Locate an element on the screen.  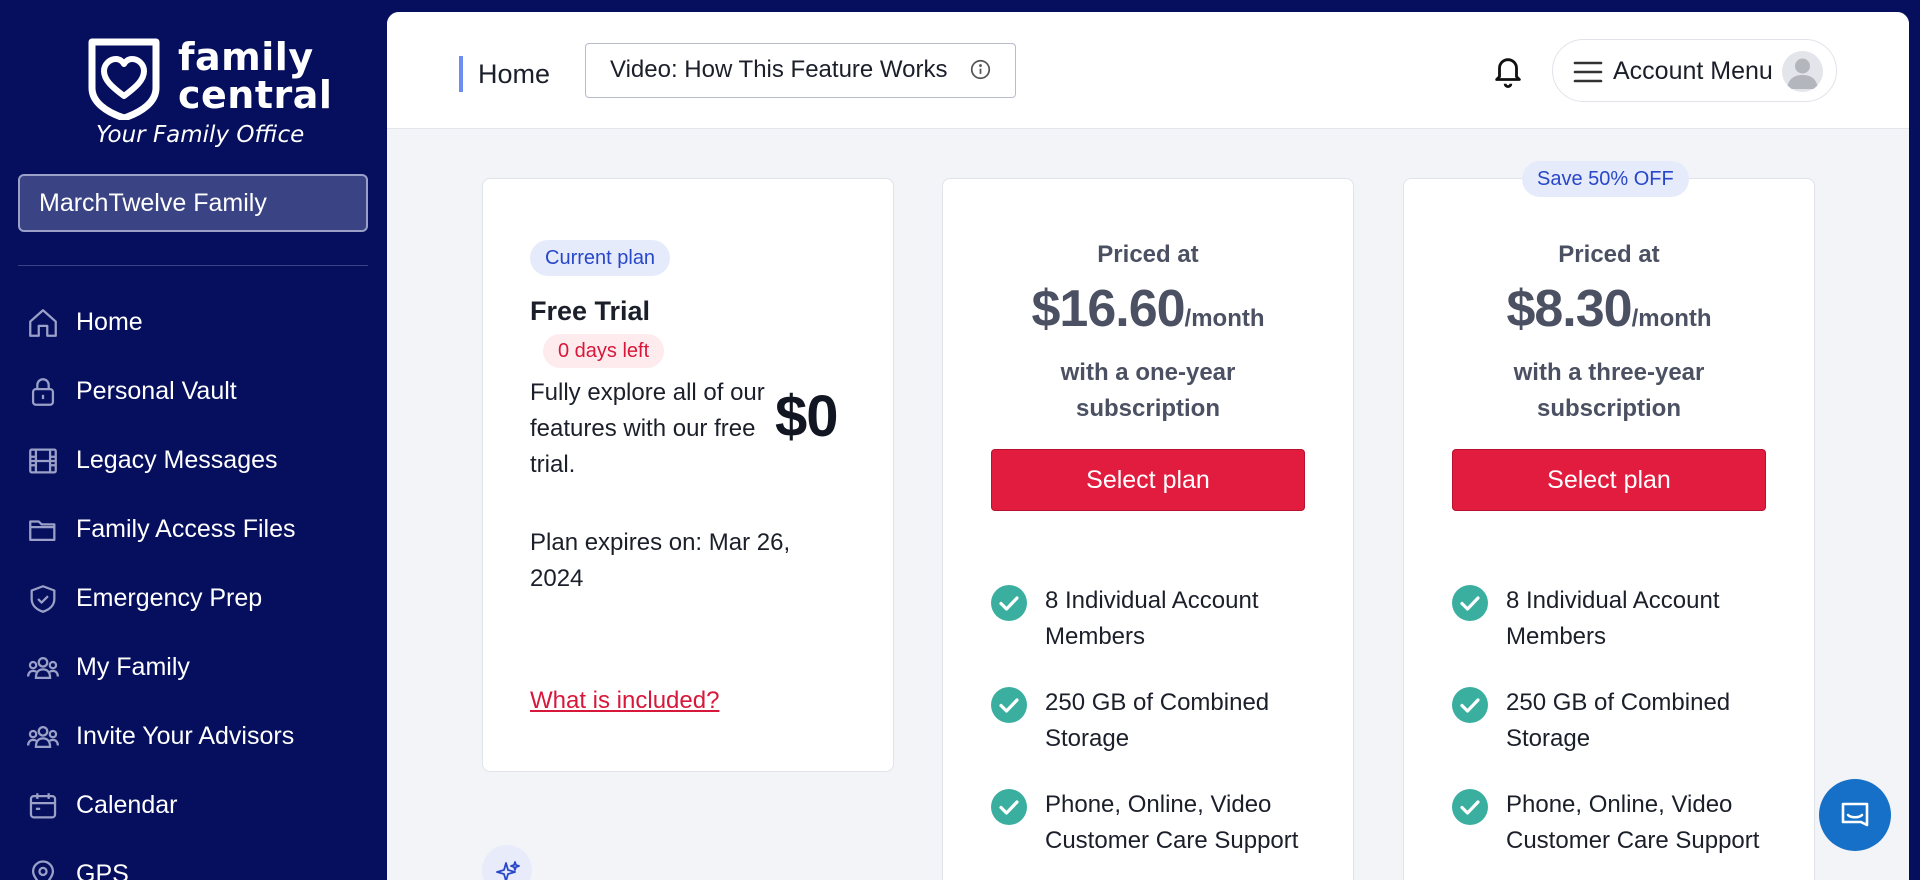
breadcrumb: Home is located at coordinates (504, 74).